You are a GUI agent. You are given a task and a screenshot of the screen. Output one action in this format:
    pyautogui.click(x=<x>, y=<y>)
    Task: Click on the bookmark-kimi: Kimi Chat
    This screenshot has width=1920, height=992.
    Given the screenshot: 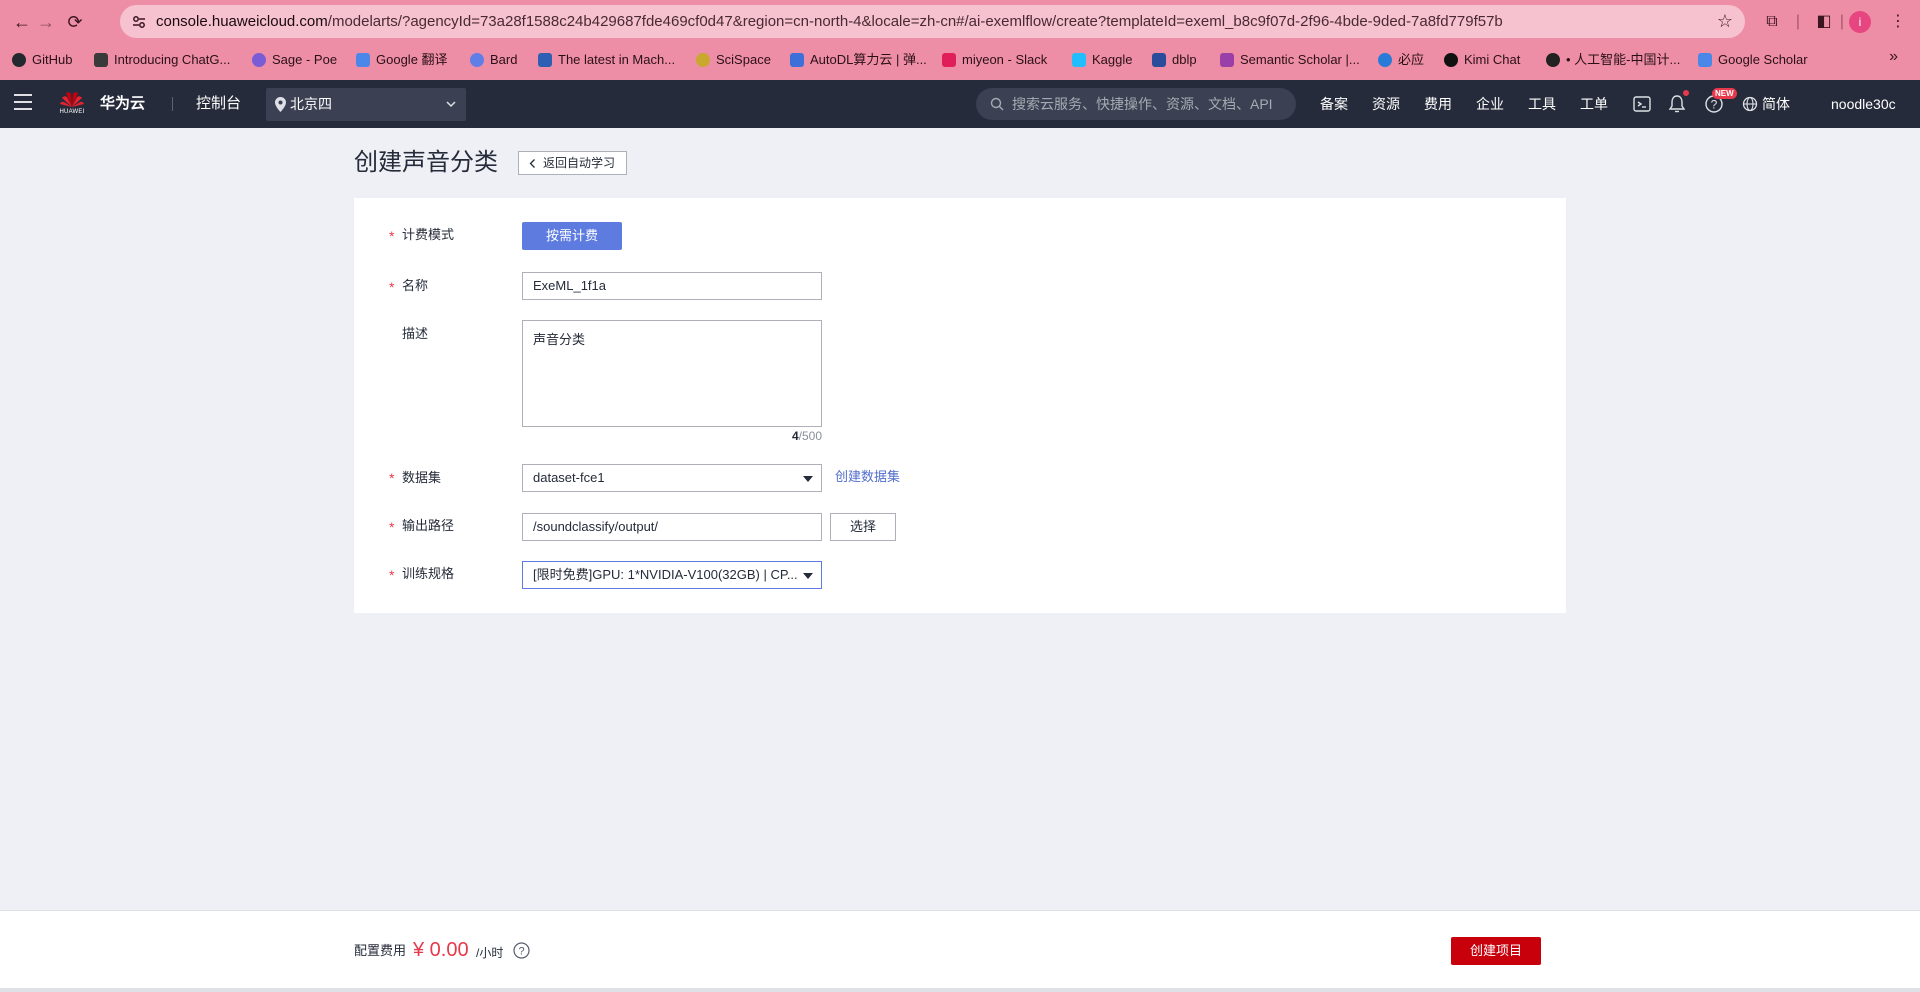 What is the action you would take?
    pyautogui.click(x=1482, y=60)
    